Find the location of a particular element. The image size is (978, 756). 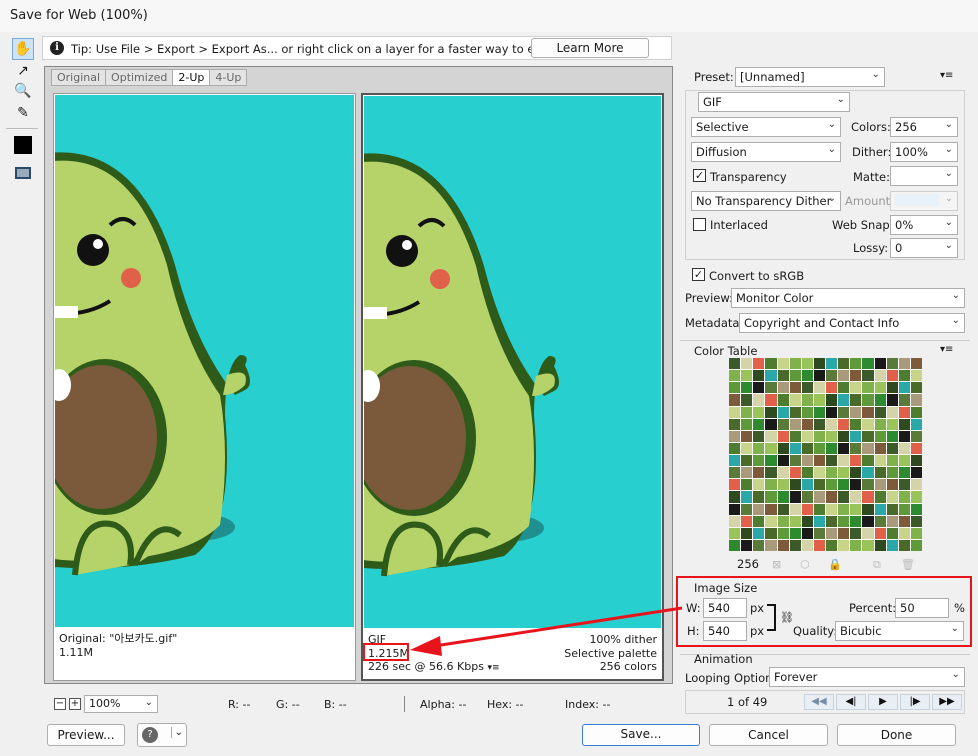

cube-icon: ⬡ is located at coordinates (806, 564).